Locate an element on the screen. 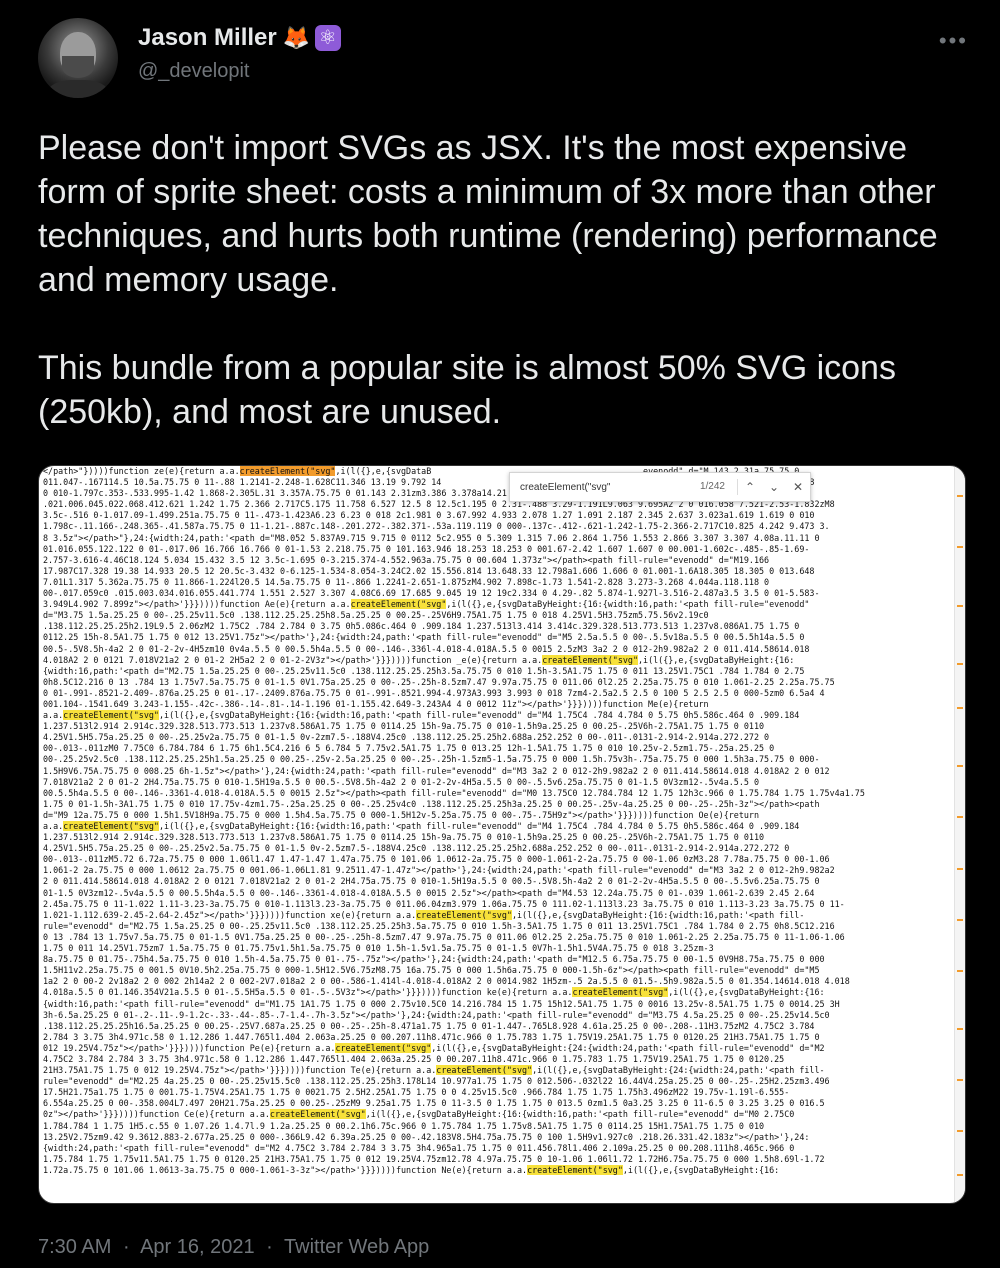  chevron-up-icon: ⌃ is located at coordinates (750, 487).